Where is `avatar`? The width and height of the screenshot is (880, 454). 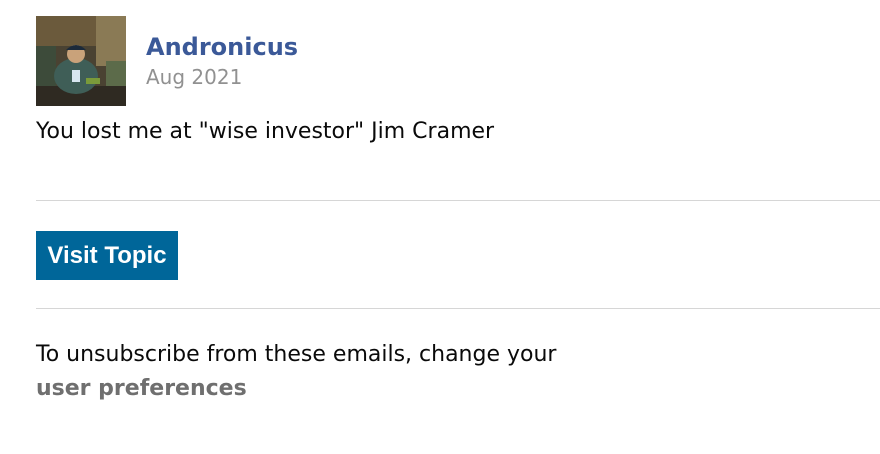
avatar is located at coordinates (81, 61).